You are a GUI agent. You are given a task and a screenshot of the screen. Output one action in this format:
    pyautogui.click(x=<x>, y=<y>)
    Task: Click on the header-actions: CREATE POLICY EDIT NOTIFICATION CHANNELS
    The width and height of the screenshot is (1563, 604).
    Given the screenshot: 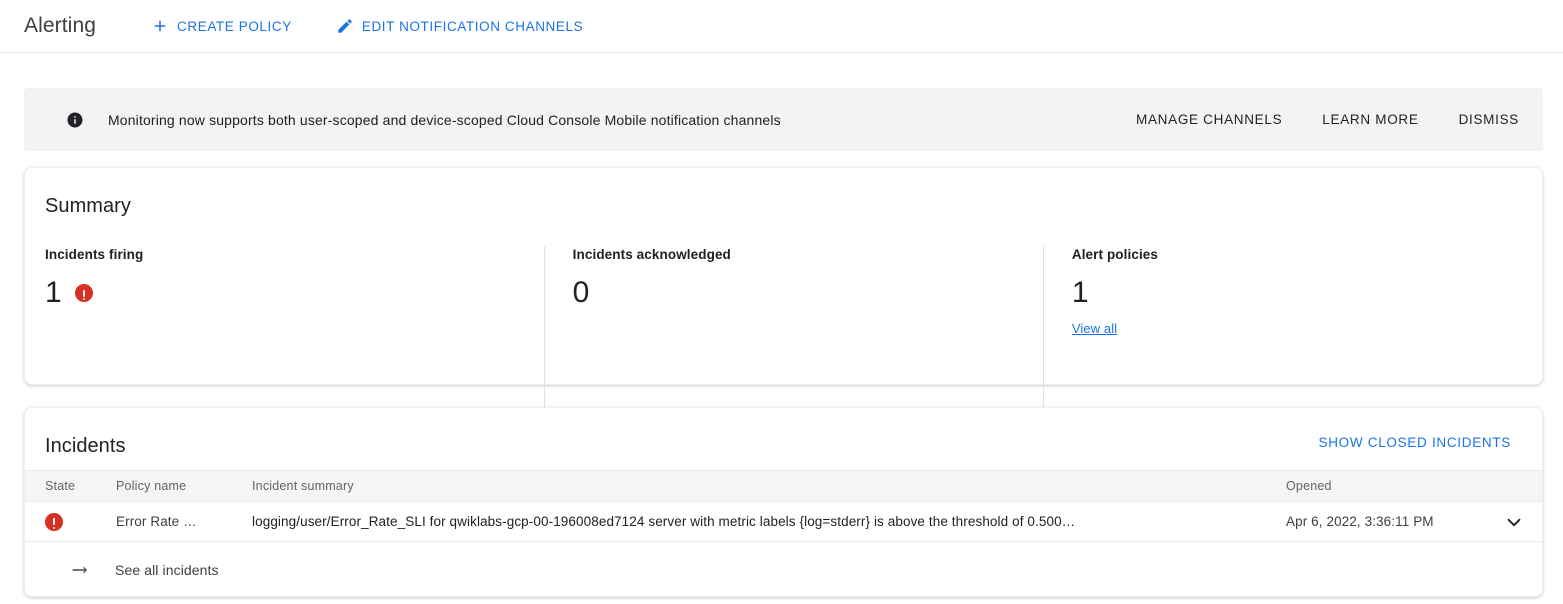 What is the action you would take?
    pyautogui.click(x=367, y=26)
    